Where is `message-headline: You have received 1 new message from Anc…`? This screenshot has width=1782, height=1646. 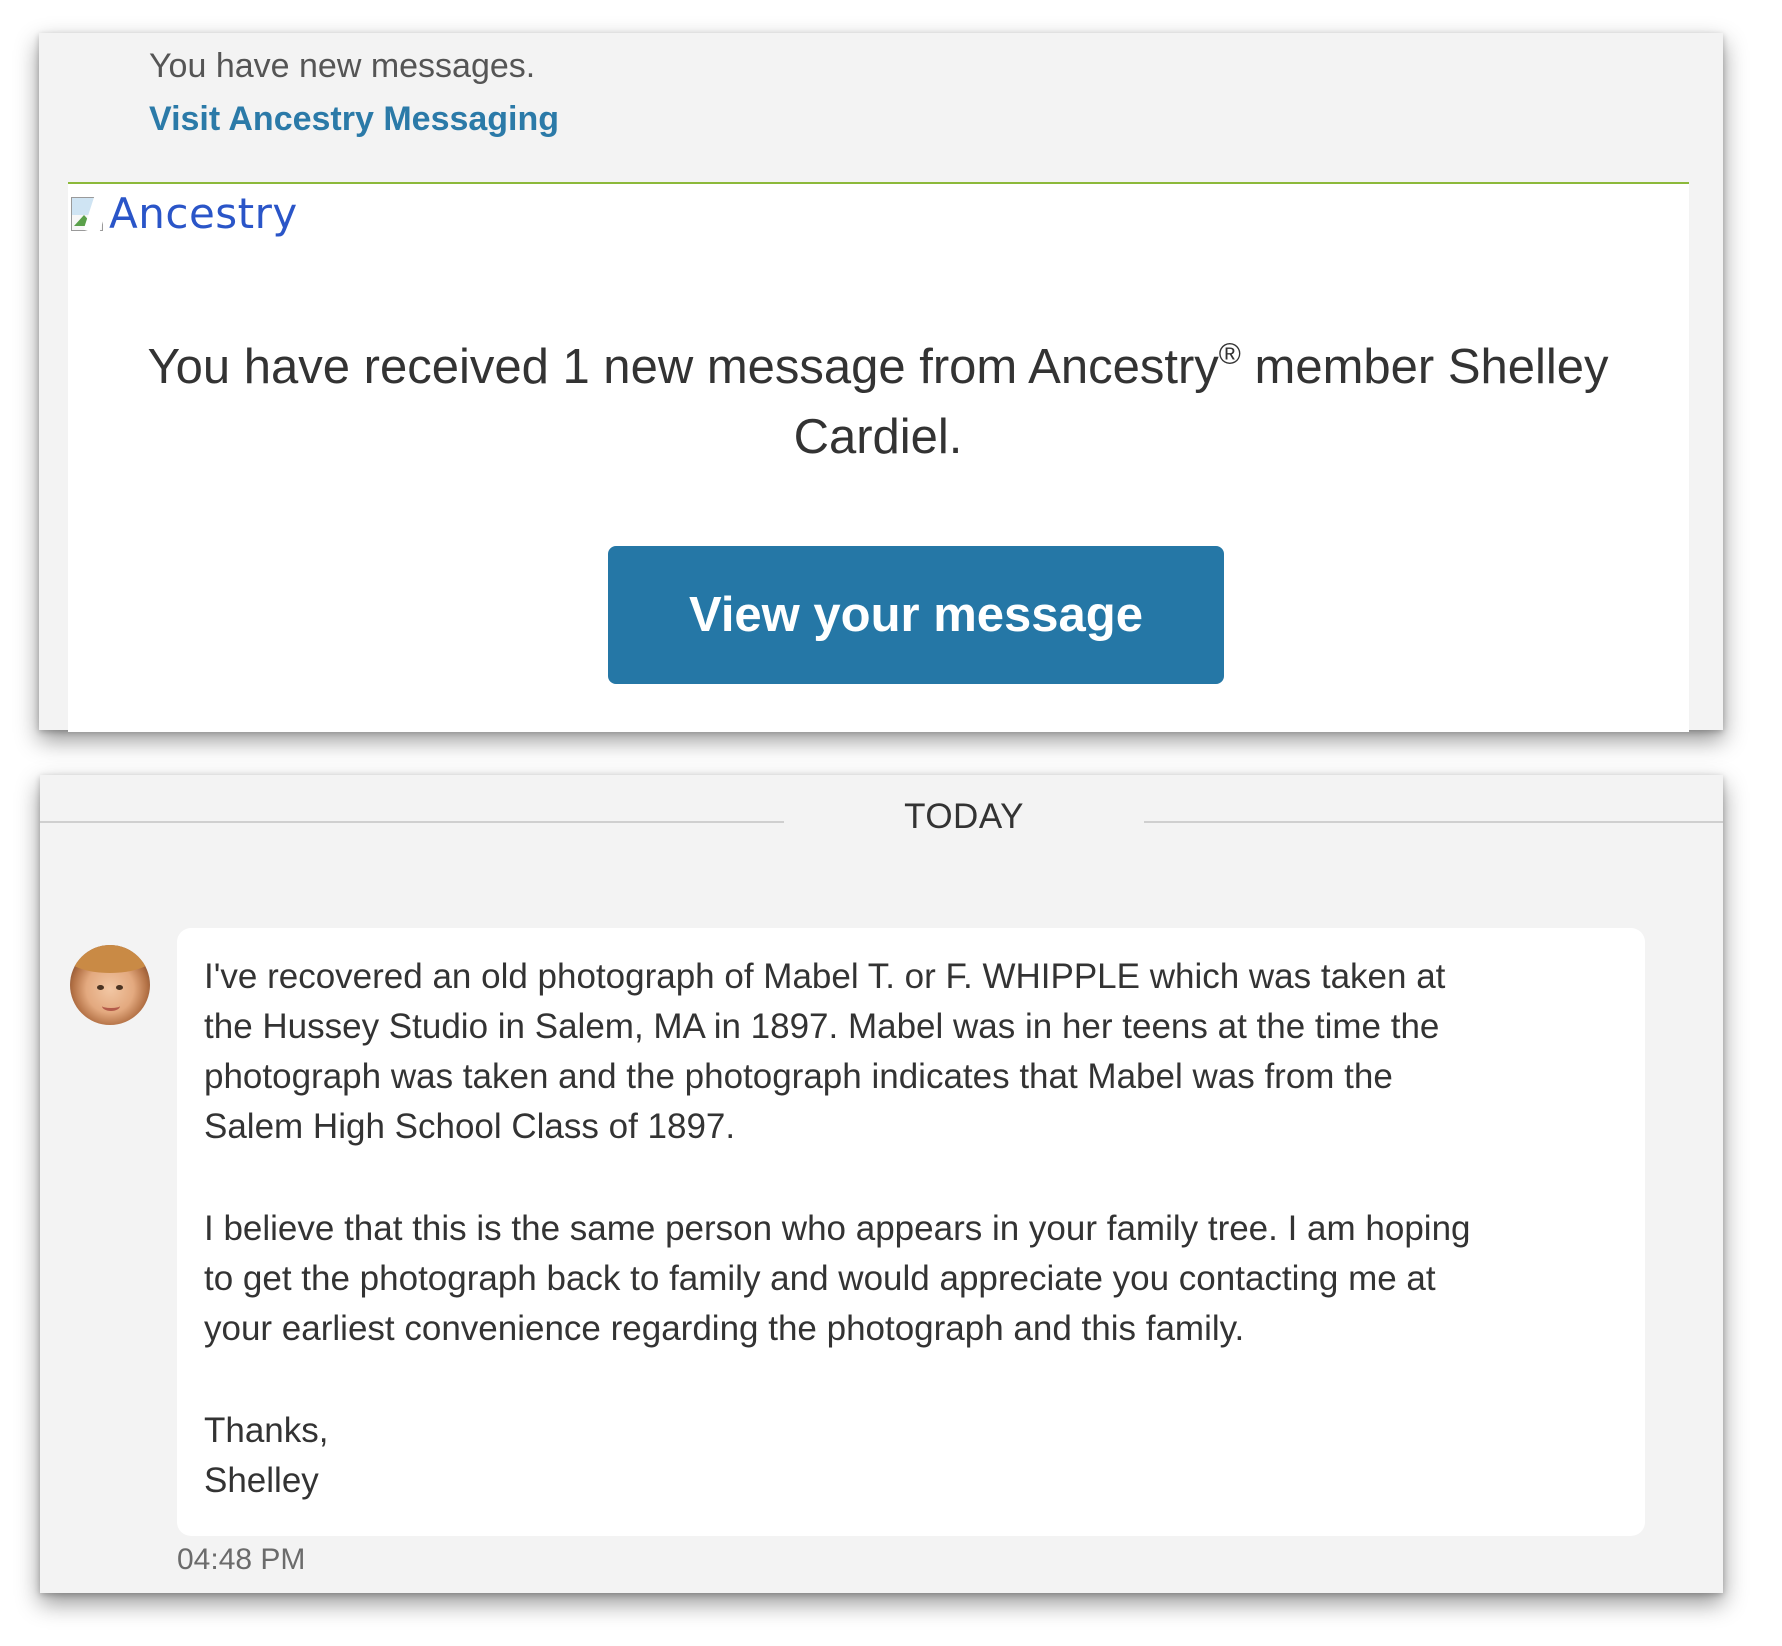 message-headline: You have received 1 new message from Anc… is located at coordinates (878, 402).